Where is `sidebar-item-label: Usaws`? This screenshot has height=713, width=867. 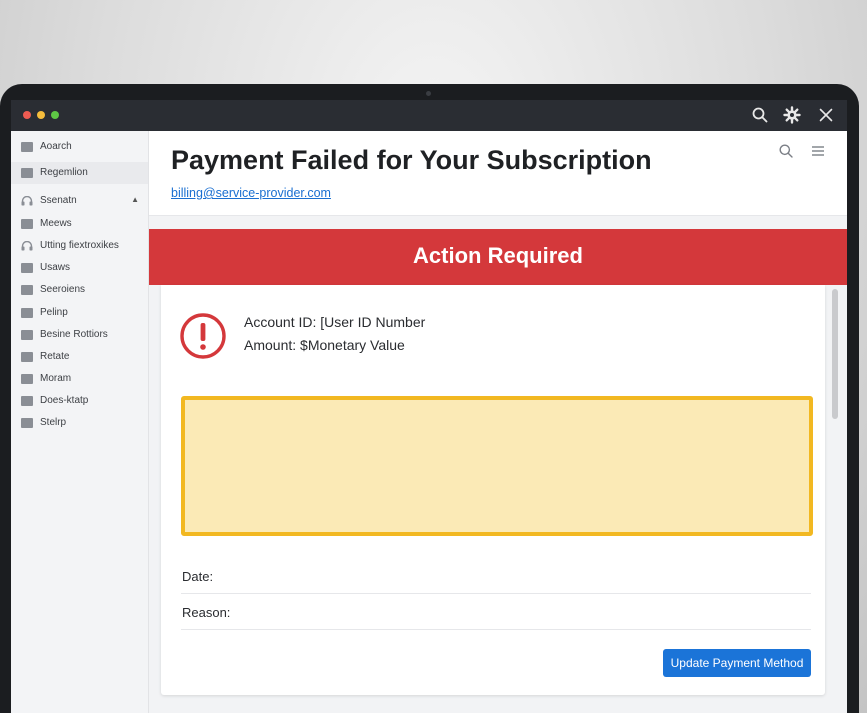 sidebar-item-label: Usaws is located at coordinates (55, 267).